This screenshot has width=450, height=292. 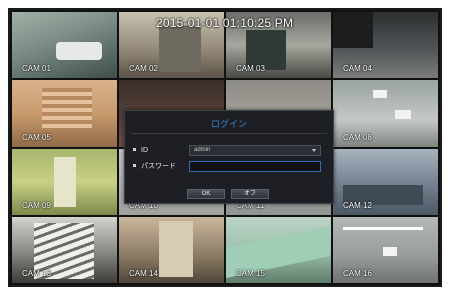 I want to click on id-label: ID, so click(x=144, y=150).